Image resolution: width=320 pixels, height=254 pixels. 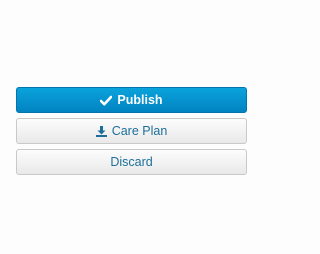 I want to click on discard-button-label: Discard, so click(x=131, y=162).